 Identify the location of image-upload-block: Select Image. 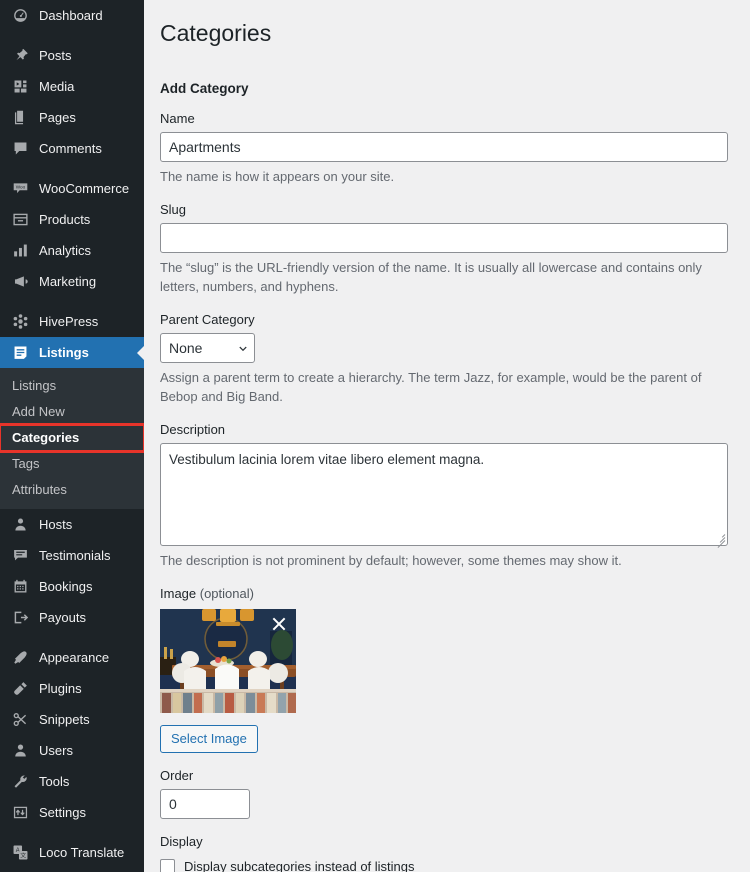
(446, 680).